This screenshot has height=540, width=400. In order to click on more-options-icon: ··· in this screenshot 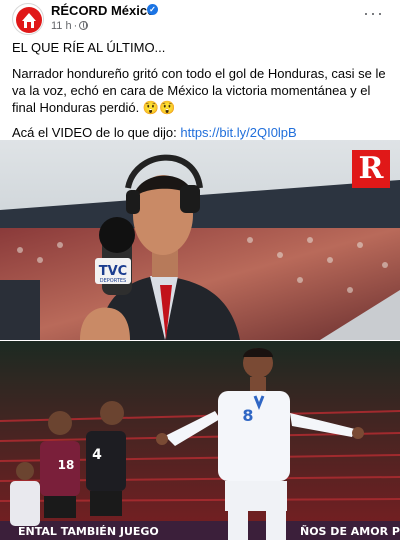, I will do `click(373, 13)`.